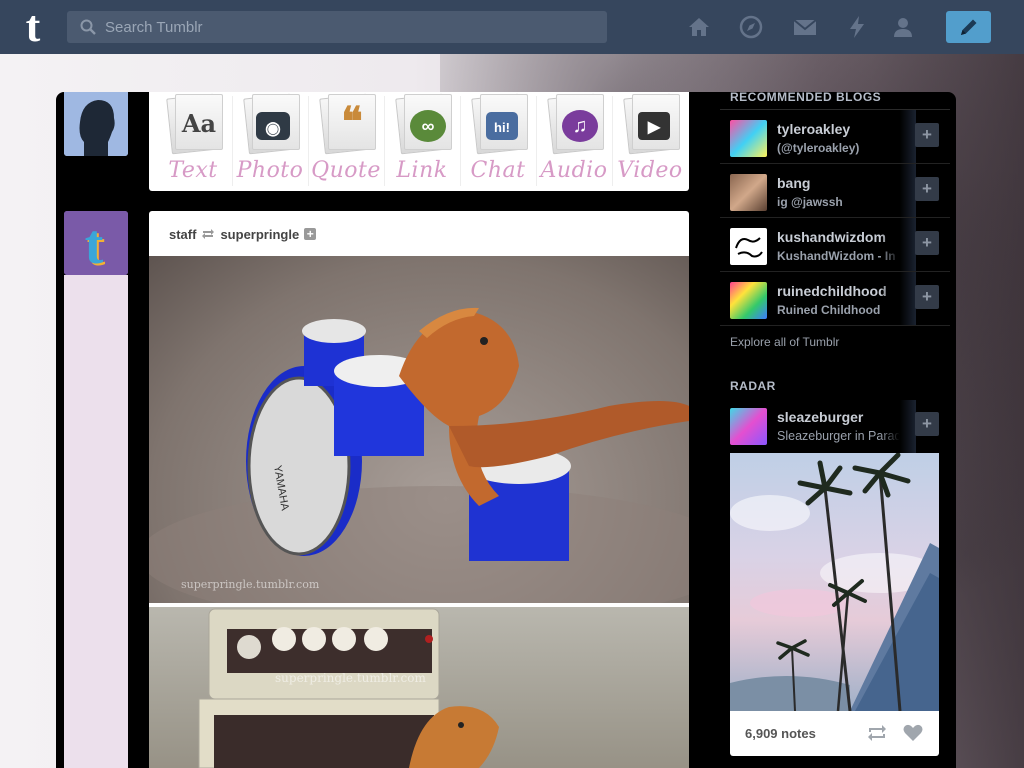 The height and width of the screenshot is (768, 1024). Describe the element at coordinates (835, 191) in the screenshot. I see `recommended-blog-item: bang ig @jawssh +` at that location.